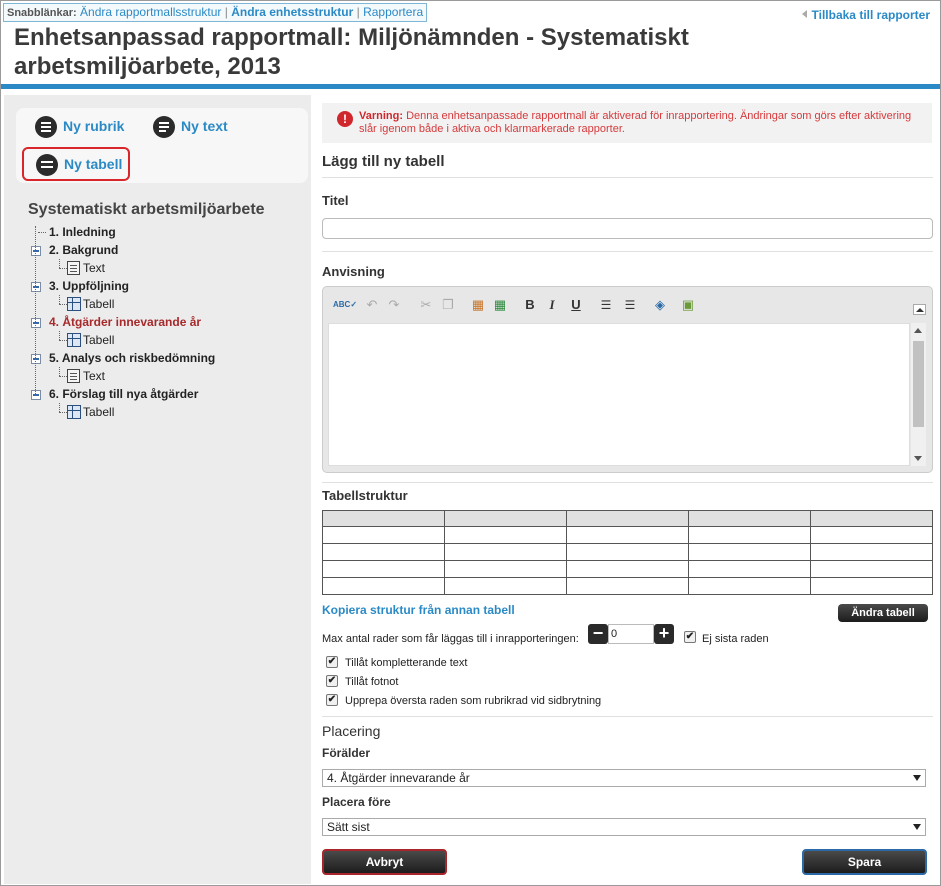 Image resolution: width=941 pixels, height=886 pixels. Describe the element at coordinates (426, 305) in the screenshot. I see `cut-icon: ✂` at that location.